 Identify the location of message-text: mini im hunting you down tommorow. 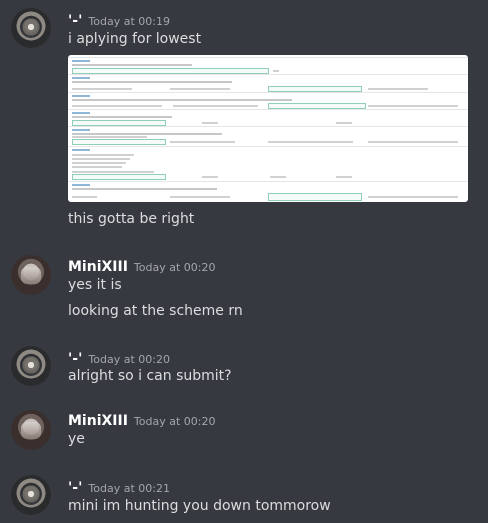
(199, 506).